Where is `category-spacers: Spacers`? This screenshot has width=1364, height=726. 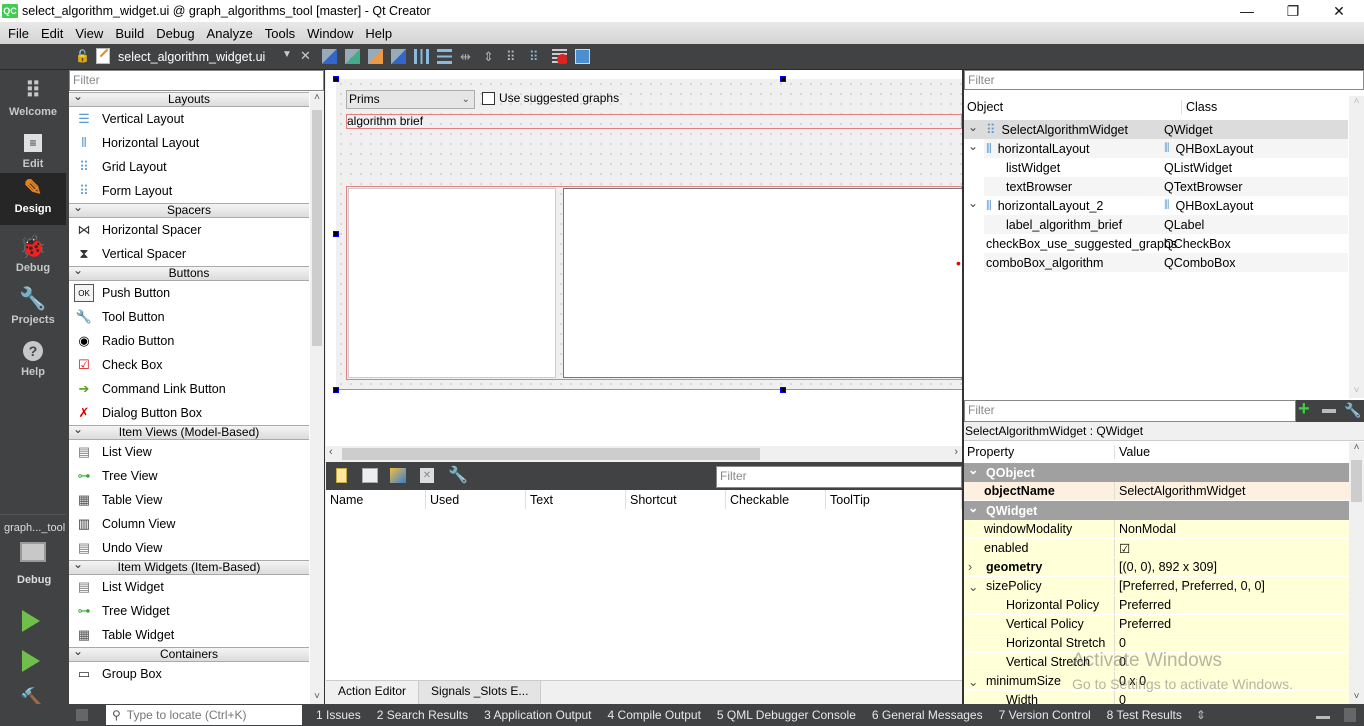 category-spacers: Spacers is located at coordinates (189, 209).